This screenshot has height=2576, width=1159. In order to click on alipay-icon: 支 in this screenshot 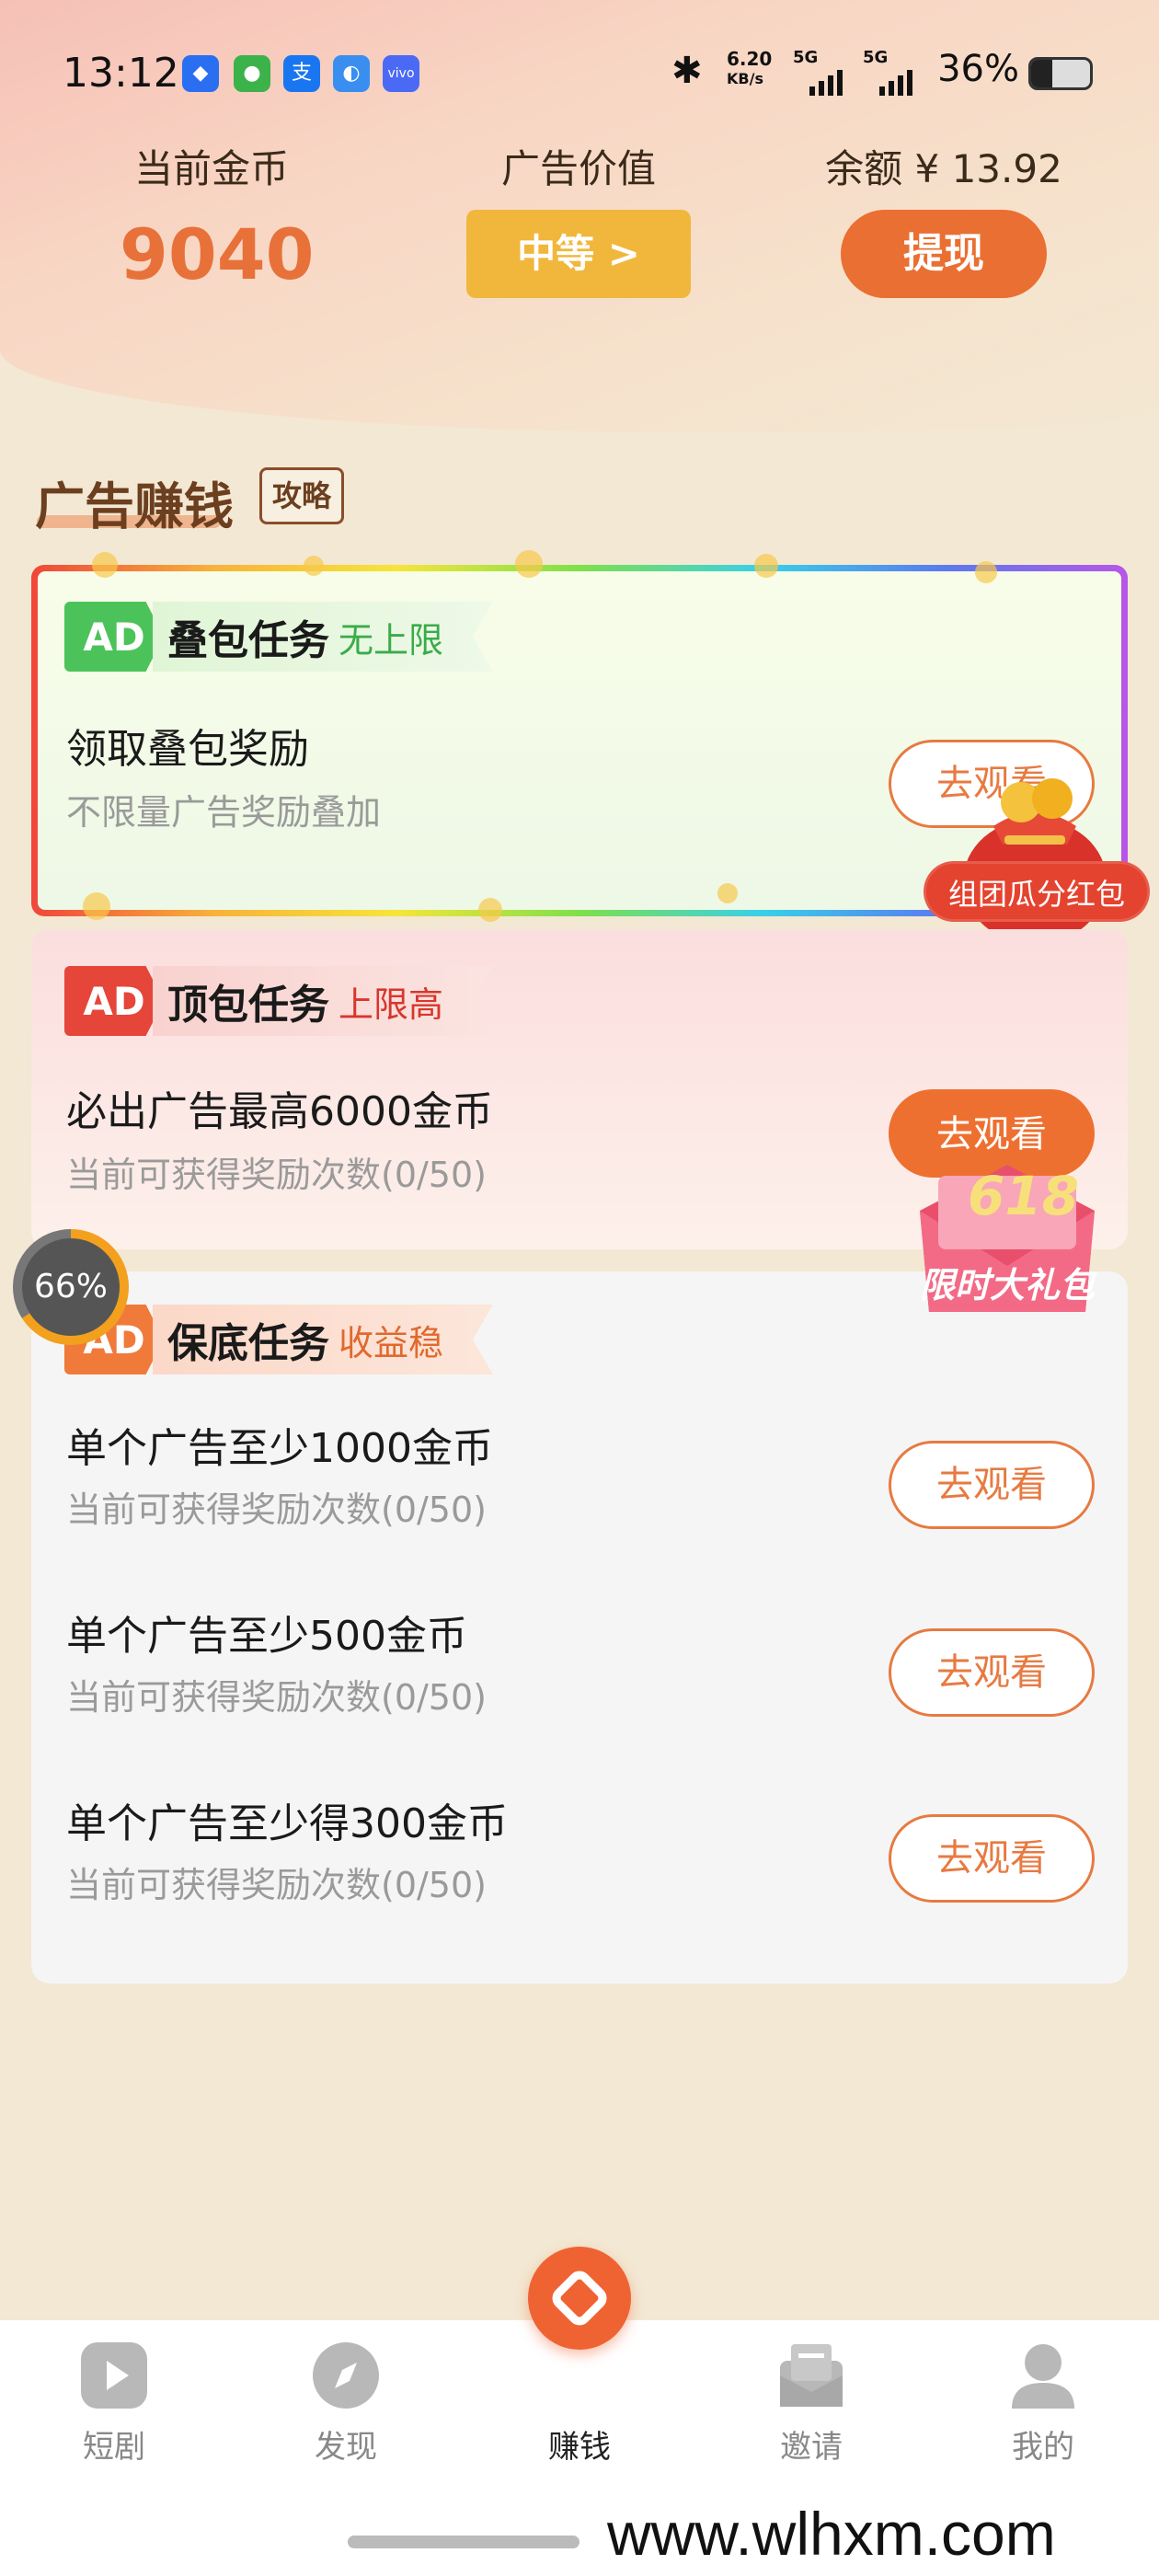, I will do `click(301, 73)`.